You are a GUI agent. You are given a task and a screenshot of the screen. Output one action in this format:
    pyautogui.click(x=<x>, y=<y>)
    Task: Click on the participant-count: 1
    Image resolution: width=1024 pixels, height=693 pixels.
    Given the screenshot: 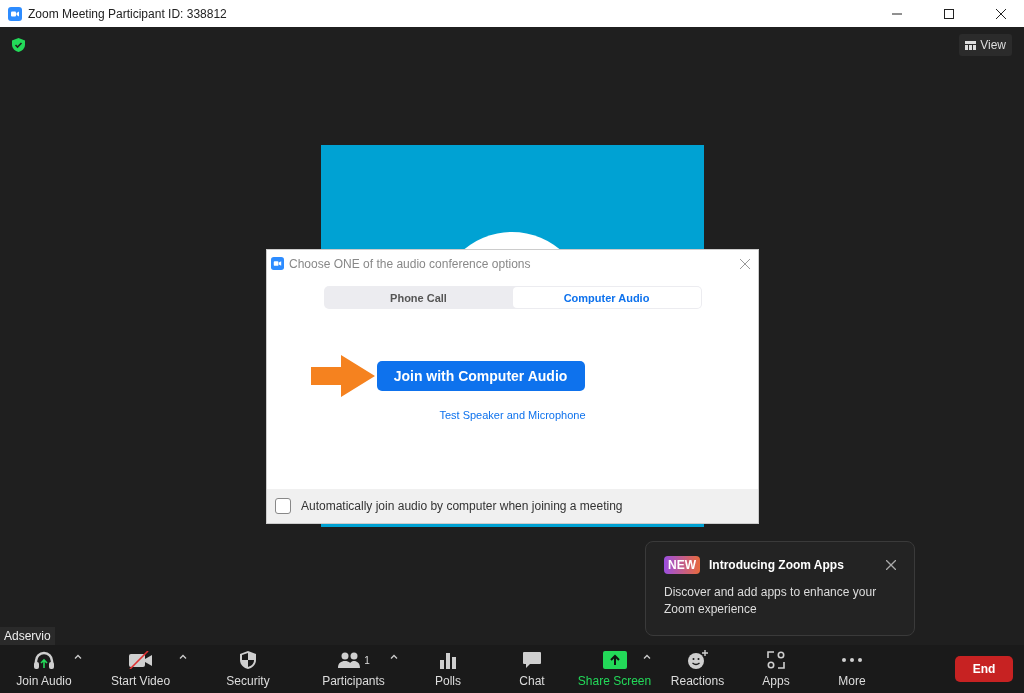 What is the action you would take?
    pyautogui.click(x=367, y=660)
    